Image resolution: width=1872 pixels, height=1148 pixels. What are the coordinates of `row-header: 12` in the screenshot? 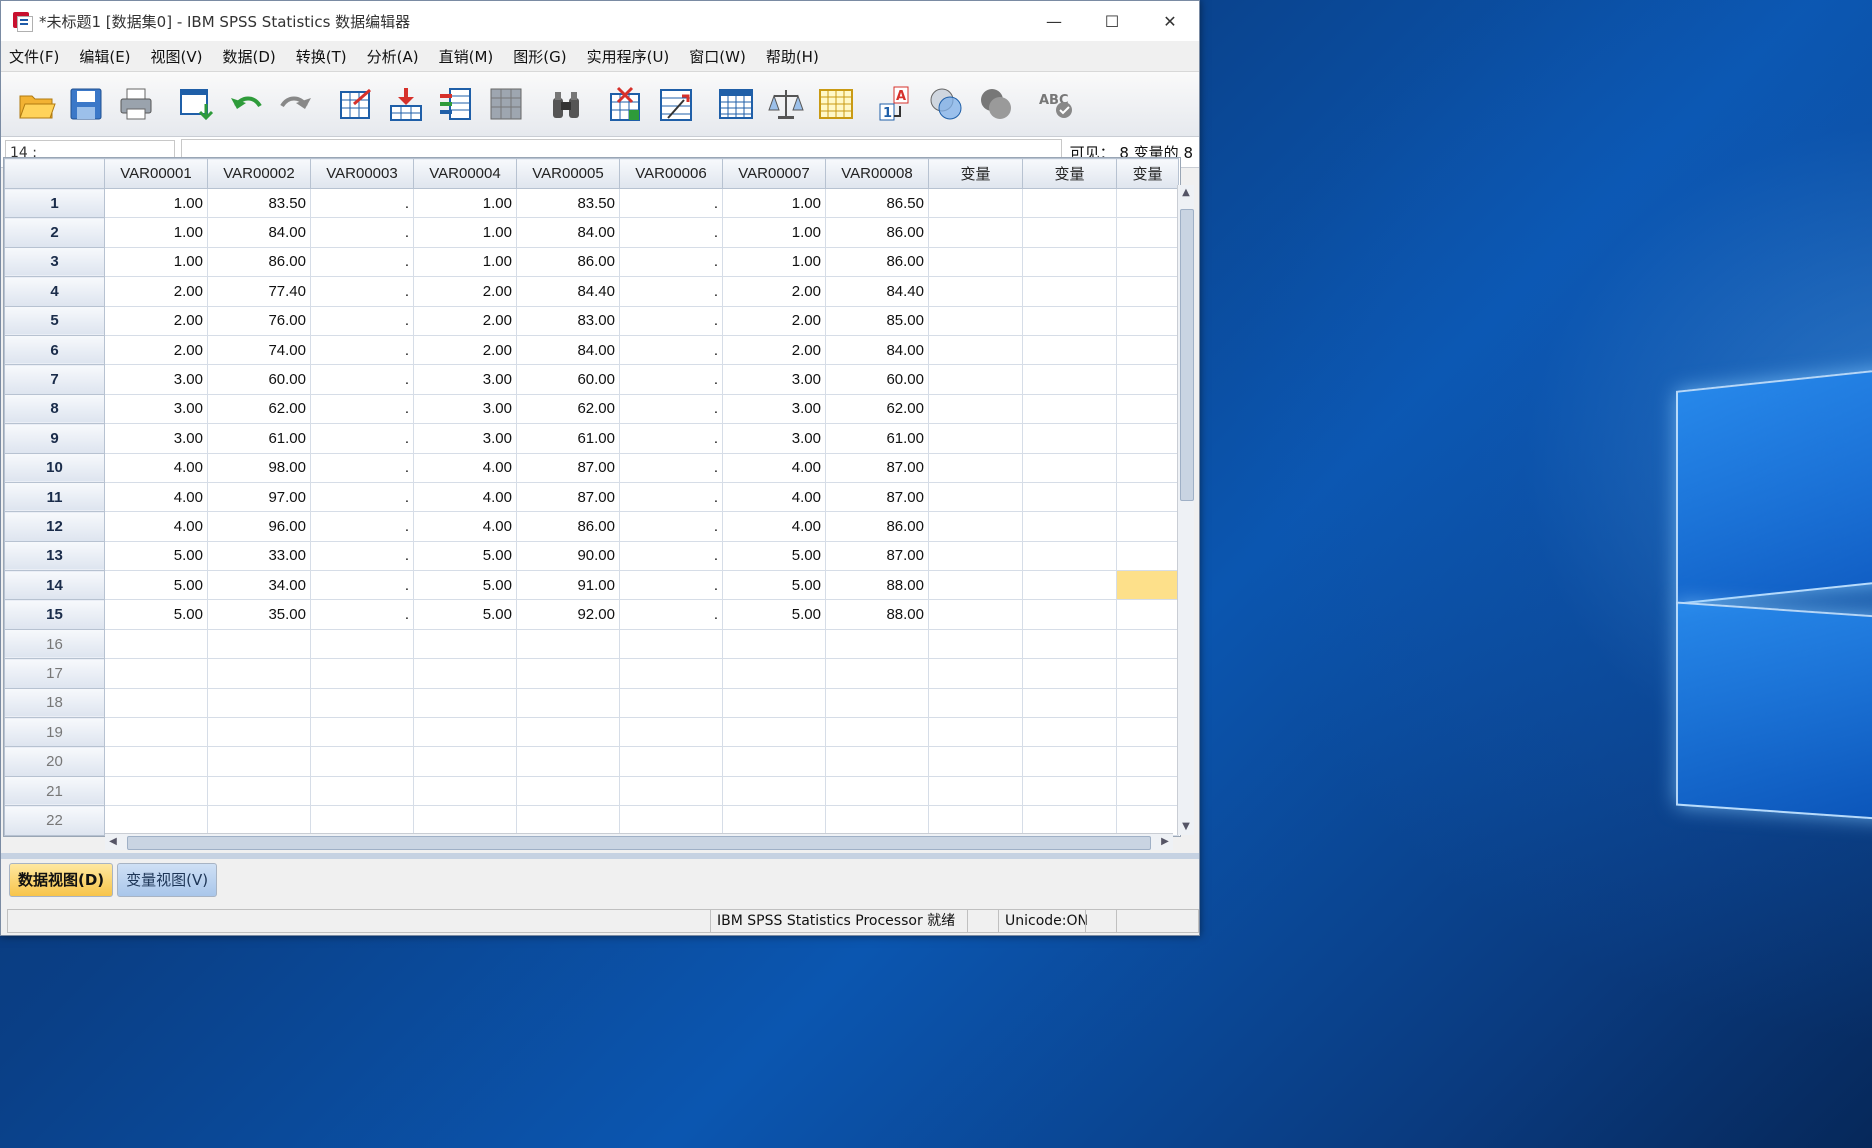 It's located at (54, 526).